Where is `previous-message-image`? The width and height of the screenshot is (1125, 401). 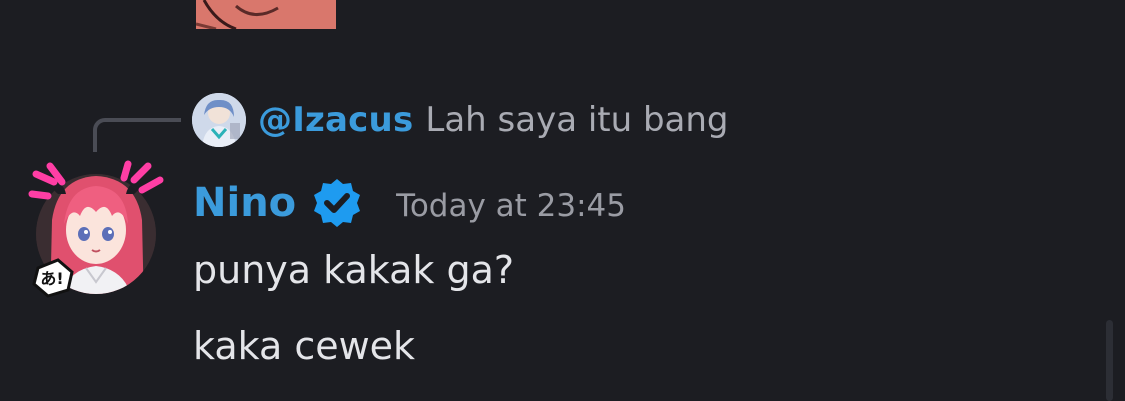
previous-message-image is located at coordinates (266, 14).